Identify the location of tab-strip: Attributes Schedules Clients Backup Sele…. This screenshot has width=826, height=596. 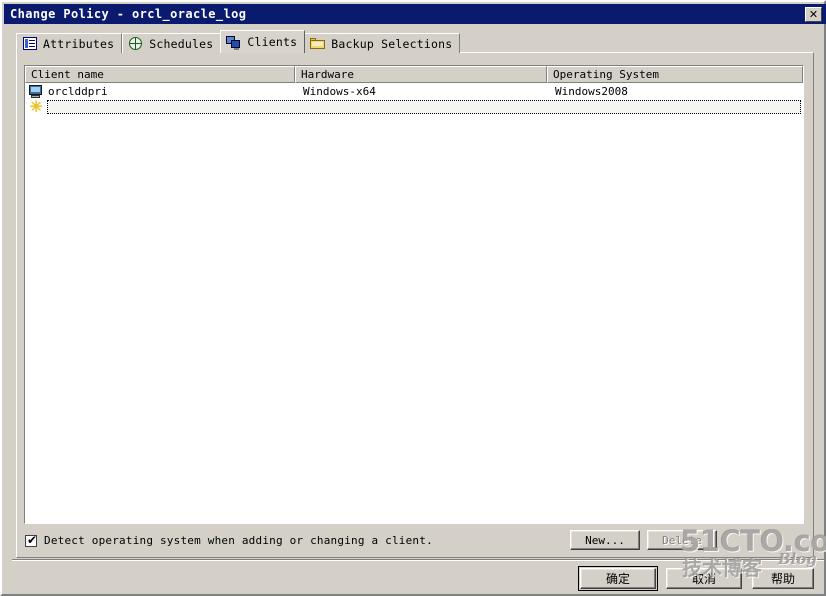
(415, 41).